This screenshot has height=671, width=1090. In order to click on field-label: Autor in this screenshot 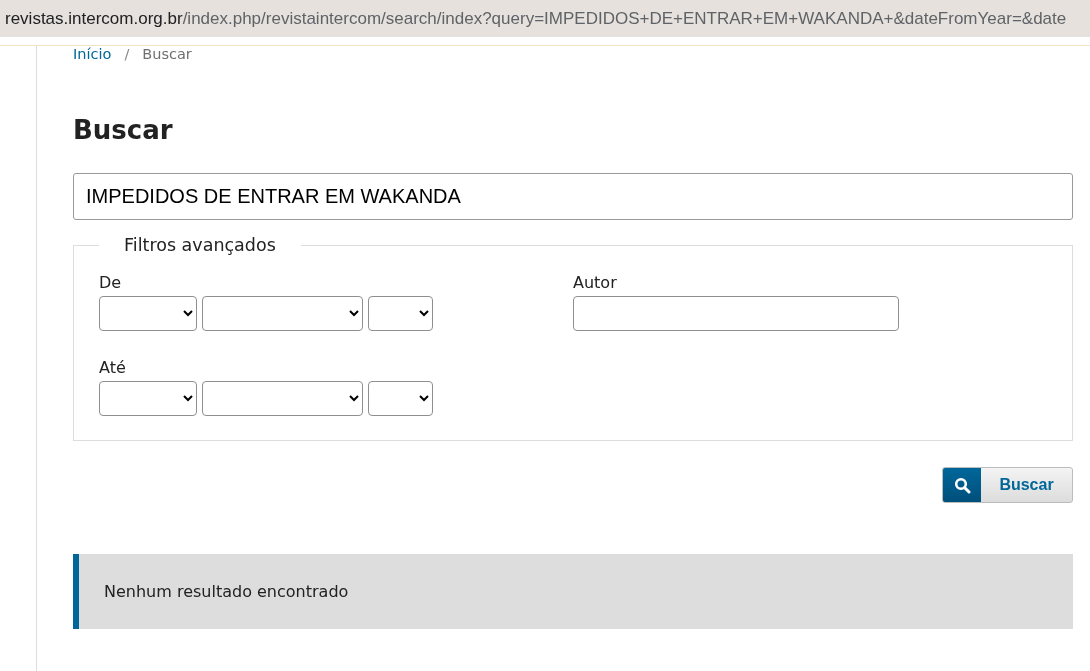, I will do `click(595, 283)`.